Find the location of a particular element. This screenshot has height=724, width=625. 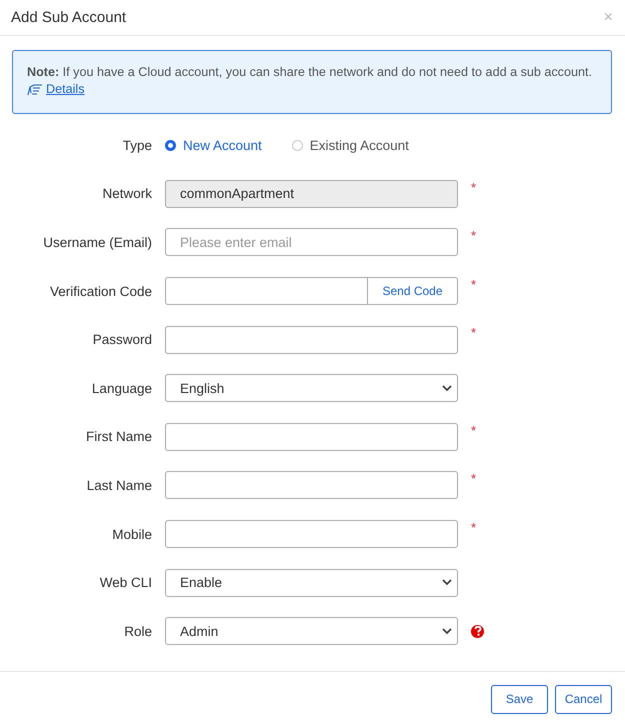

save-button: Save is located at coordinates (519, 699).